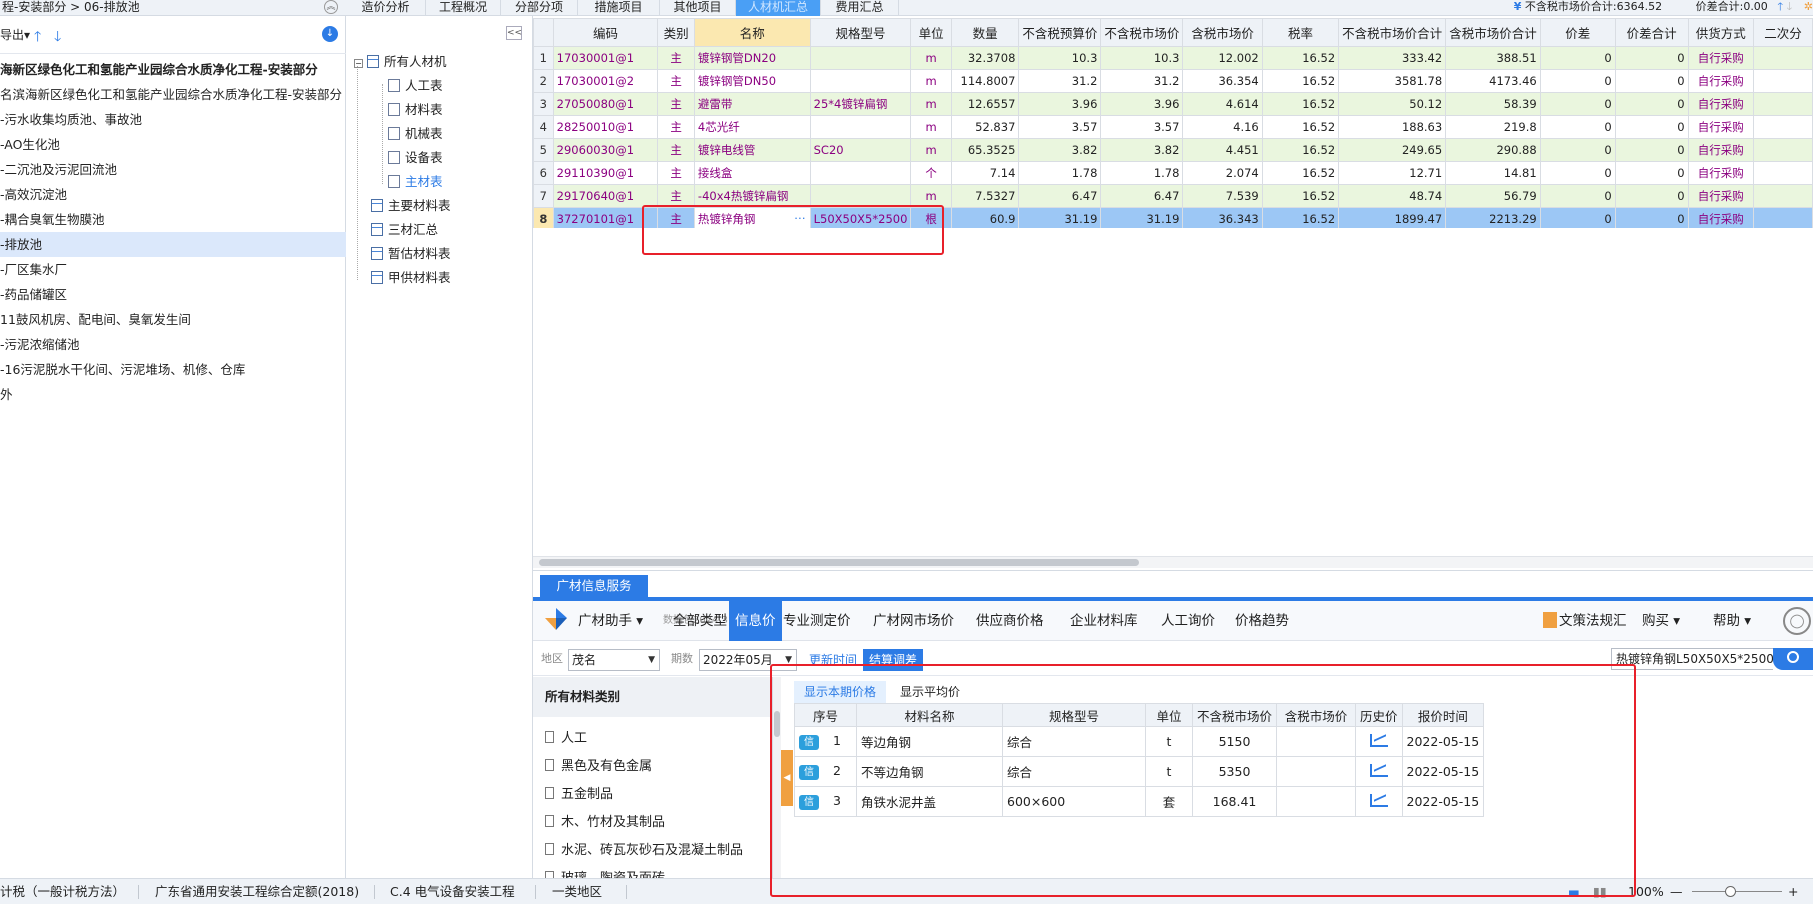 This screenshot has height=905, width=1813. What do you see at coordinates (1692, 659) in the screenshot?
I see `search-input: 热镀锌角钢L50X50X5*2500` at bounding box center [1692, 659].